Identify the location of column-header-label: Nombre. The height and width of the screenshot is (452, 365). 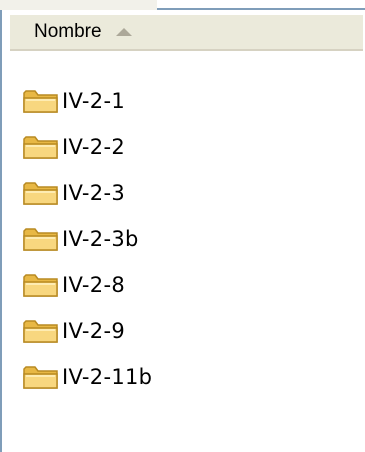
(68, 31).